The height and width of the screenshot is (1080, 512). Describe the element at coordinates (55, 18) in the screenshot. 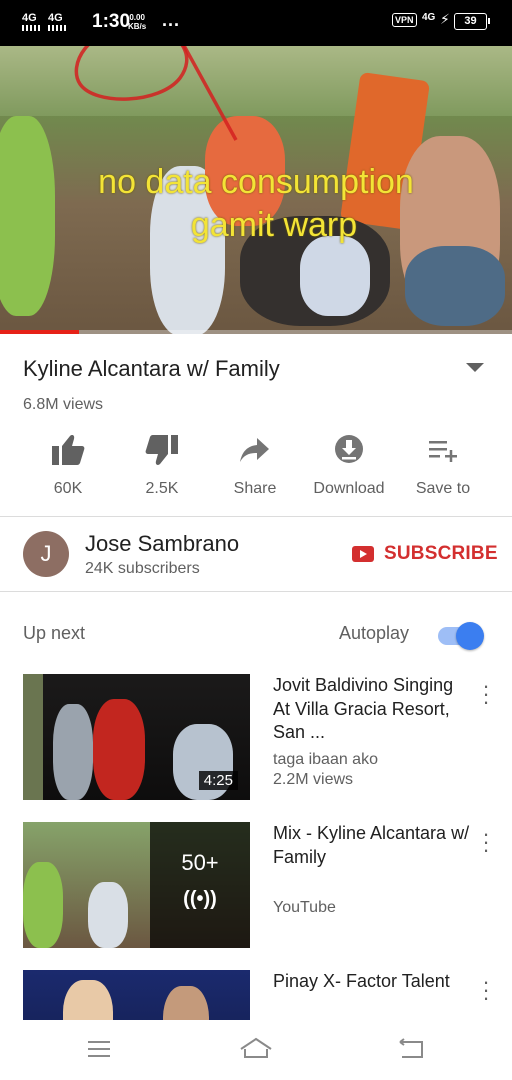

I see `network-indicator-2: 4G` at that location.